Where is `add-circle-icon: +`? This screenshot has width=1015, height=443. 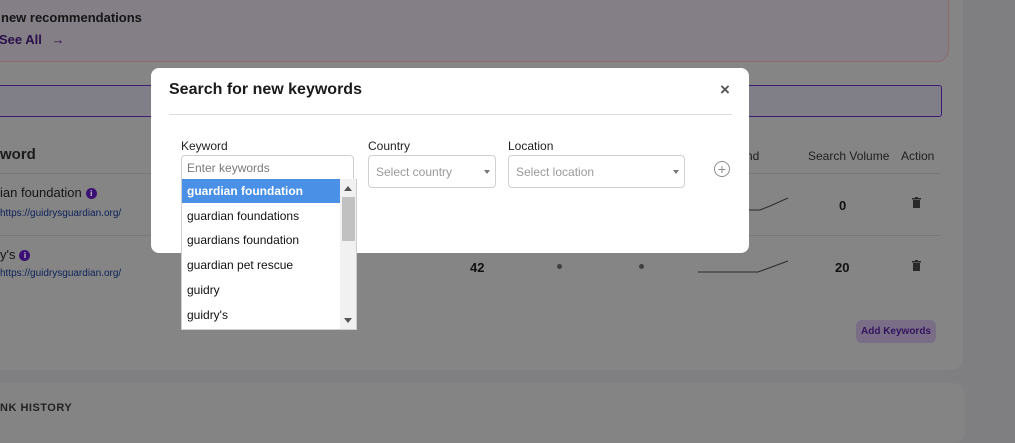
add-circle-icon: + is located at coordinates (722, 169).